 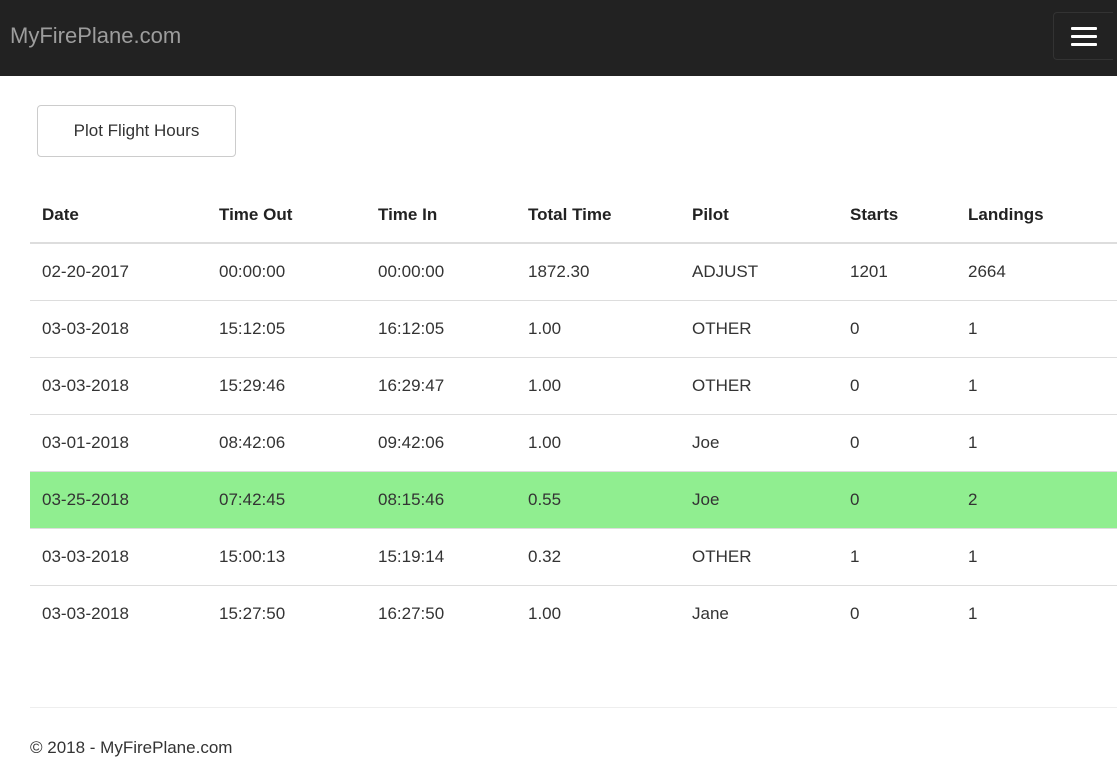 What do you see at coordinates (252, 613) in the screenshot?
I see `cell-time-out: 15:27:50` at bounding box center [252, 613].